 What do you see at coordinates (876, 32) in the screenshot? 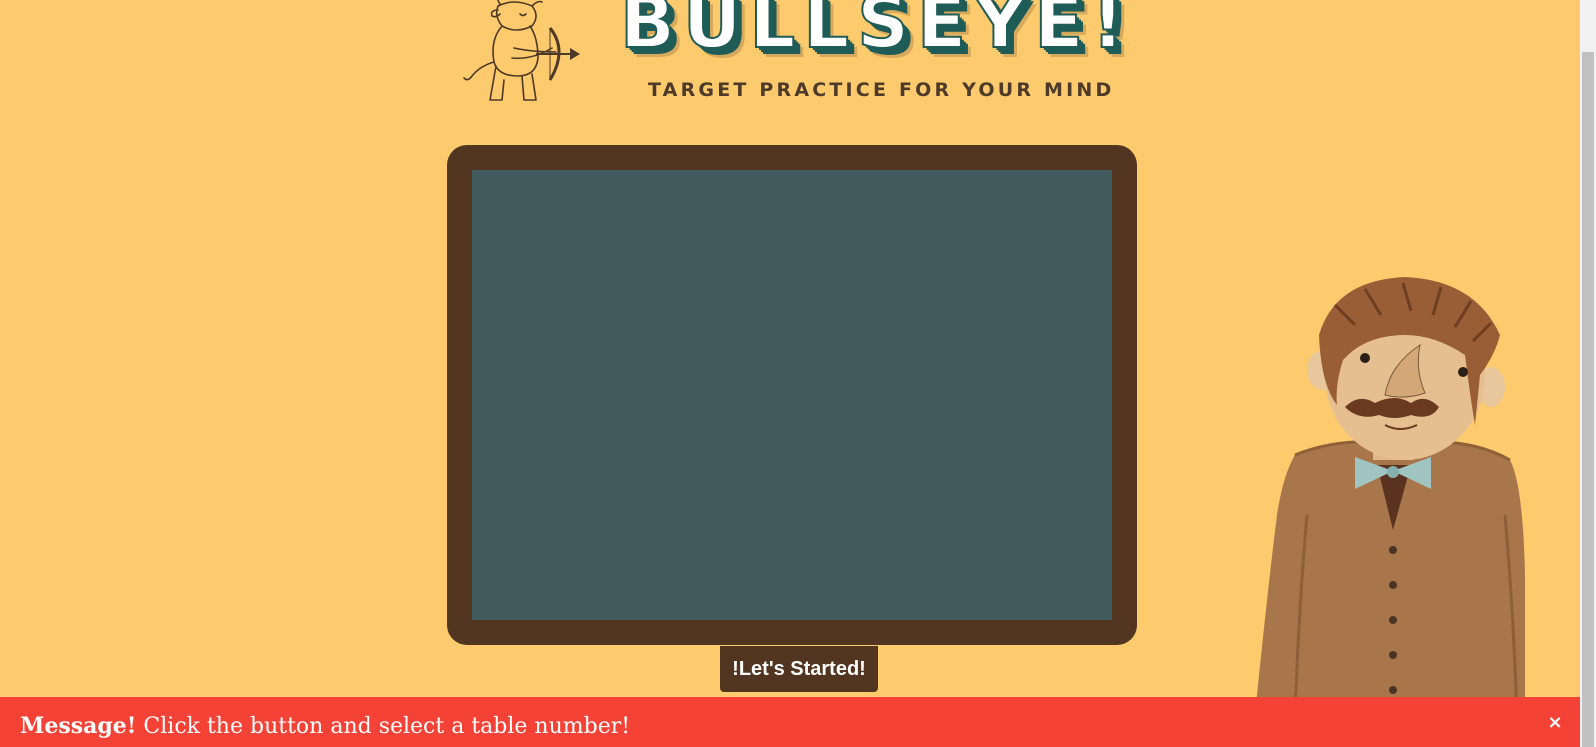
I see `game-title: BULLSEYE!` at bounding box center [876, 32].